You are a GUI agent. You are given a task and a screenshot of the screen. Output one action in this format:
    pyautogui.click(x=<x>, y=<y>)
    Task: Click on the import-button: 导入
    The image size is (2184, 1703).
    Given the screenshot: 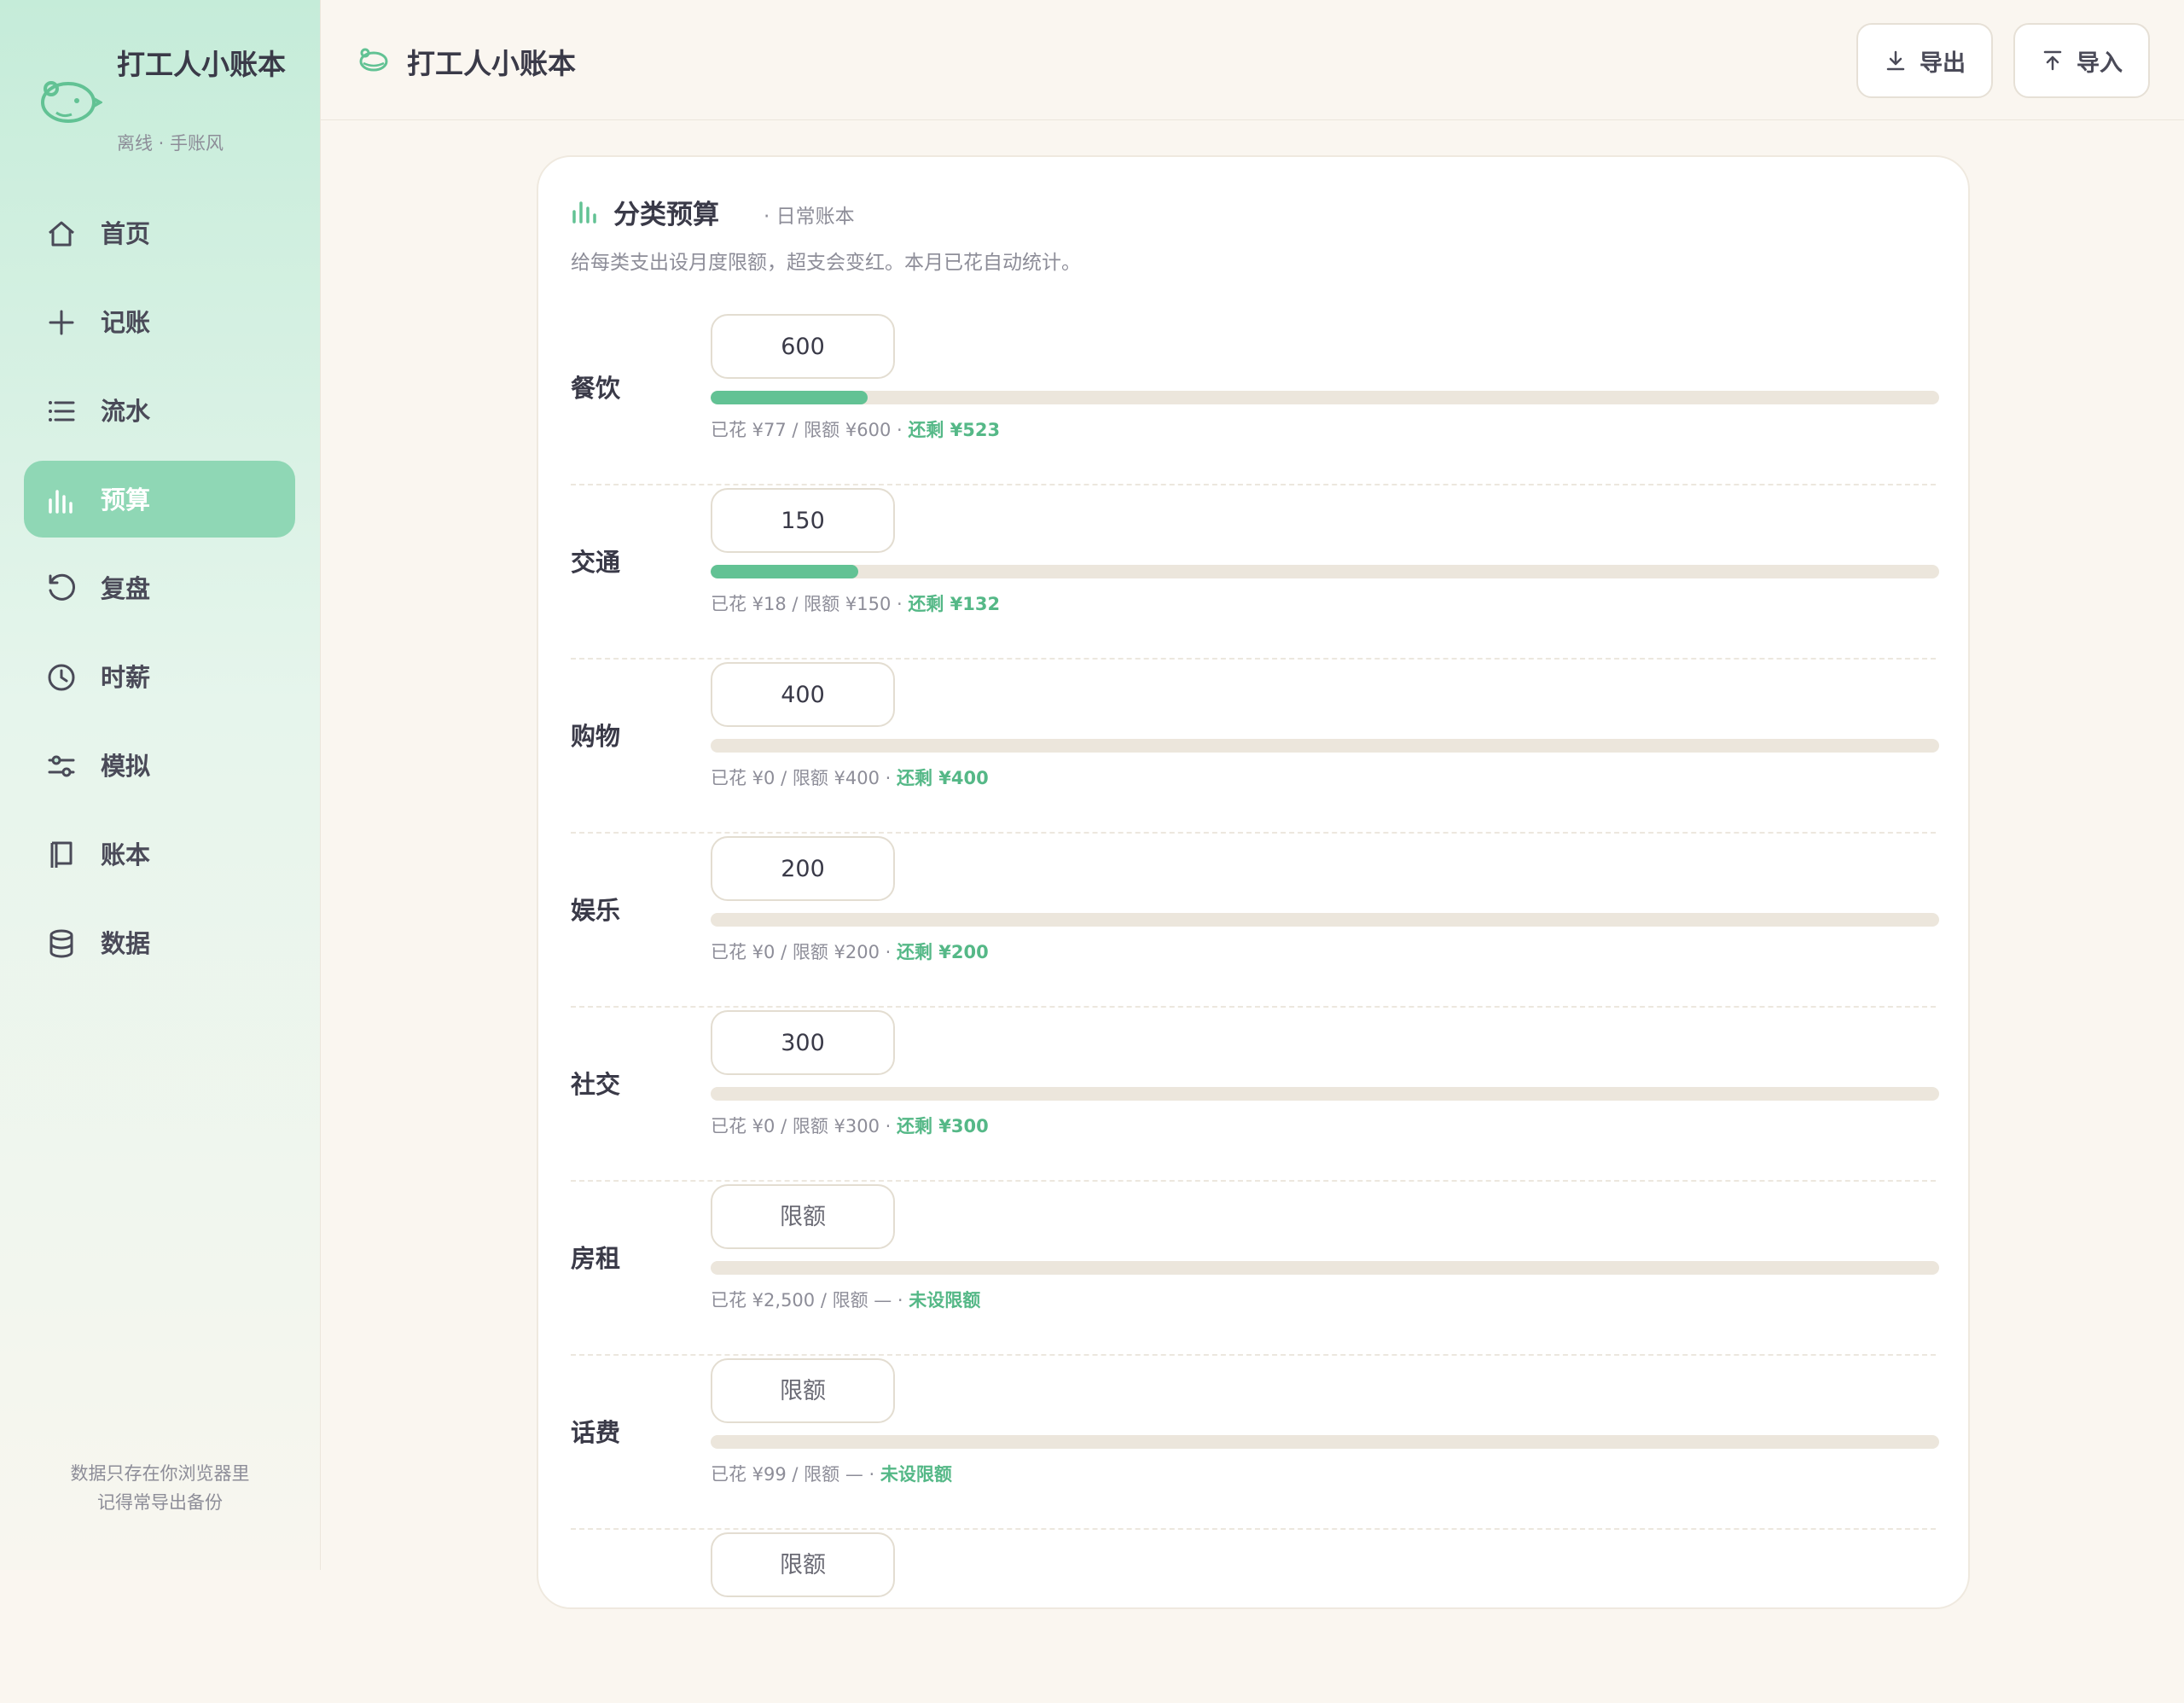 What is the action you would take?
    pyautogui.click(x=2082, y=61)
    